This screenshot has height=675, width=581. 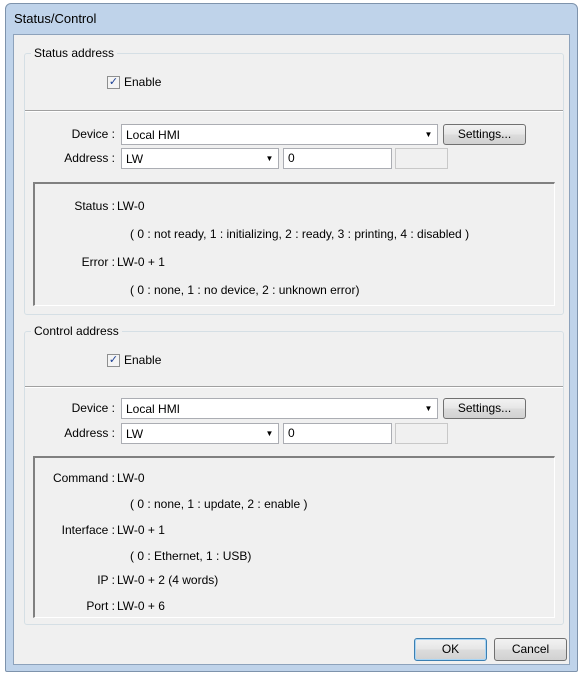 What do you see at coordinates (191, 556) in the screenshot?
I see `interface-info-desc: ( 0 : Ethernet, 1 : USB)` at bounding box center [191, 556].